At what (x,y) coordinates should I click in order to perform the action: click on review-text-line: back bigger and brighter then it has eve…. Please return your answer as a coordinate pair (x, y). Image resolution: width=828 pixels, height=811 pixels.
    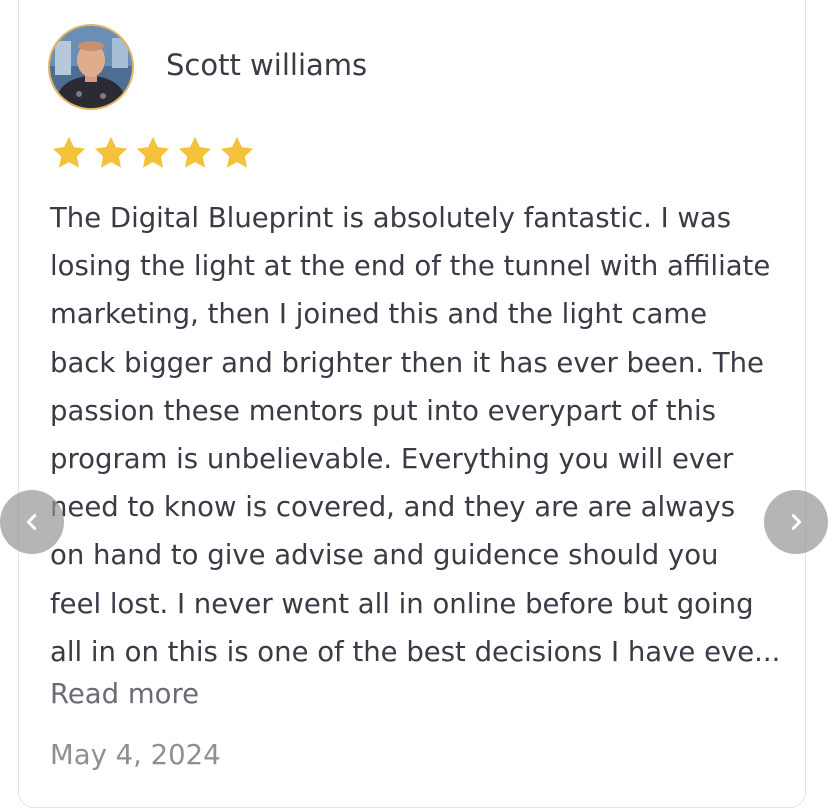
    Looking at the image, I should click on (407, 362).